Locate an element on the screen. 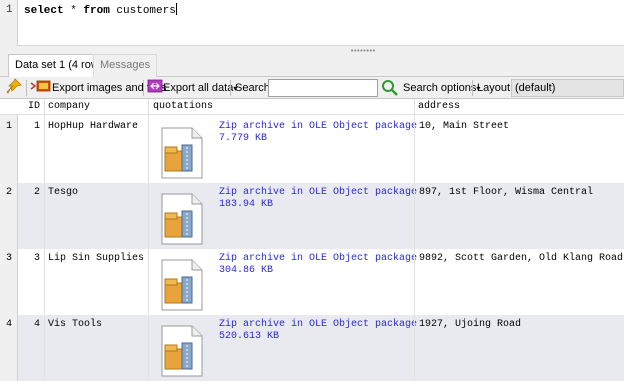 This screenshot has height=381, width=624. row-number-gutter: 1 2 3 4 is located at coordinates (9, 248).